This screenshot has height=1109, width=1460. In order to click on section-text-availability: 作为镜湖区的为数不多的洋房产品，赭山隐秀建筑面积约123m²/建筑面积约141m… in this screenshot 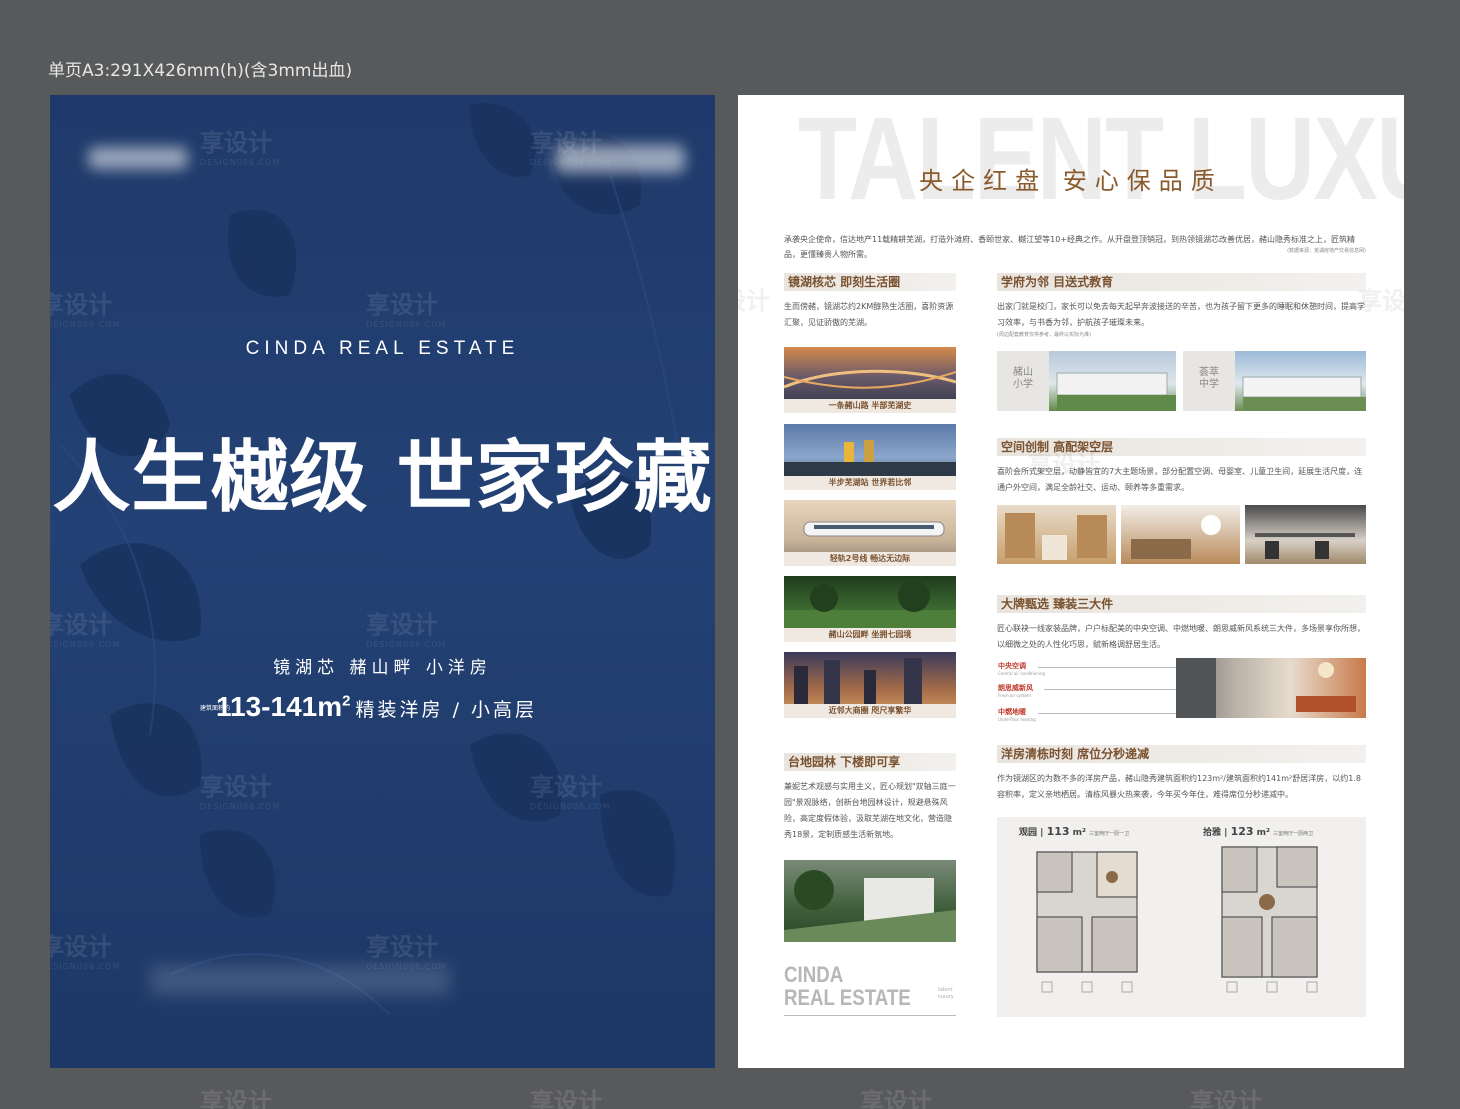, I will do `click(1179, 786)`.